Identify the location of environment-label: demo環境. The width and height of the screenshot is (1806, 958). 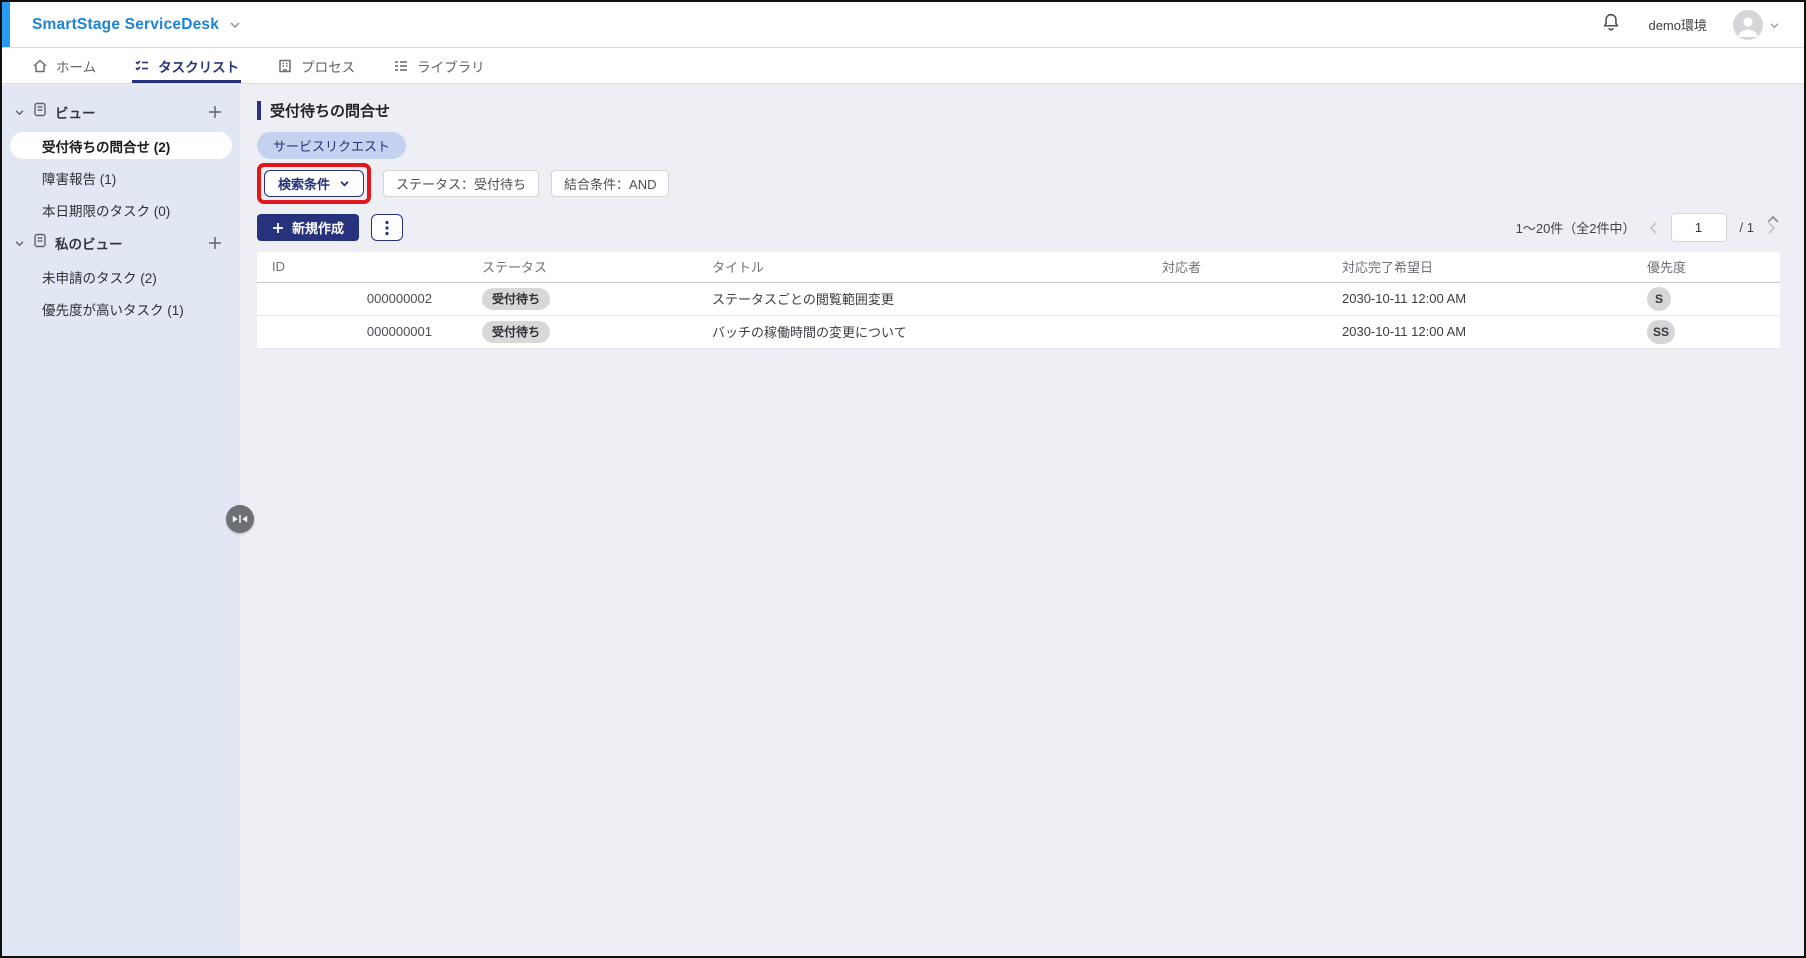
(1677, 25).